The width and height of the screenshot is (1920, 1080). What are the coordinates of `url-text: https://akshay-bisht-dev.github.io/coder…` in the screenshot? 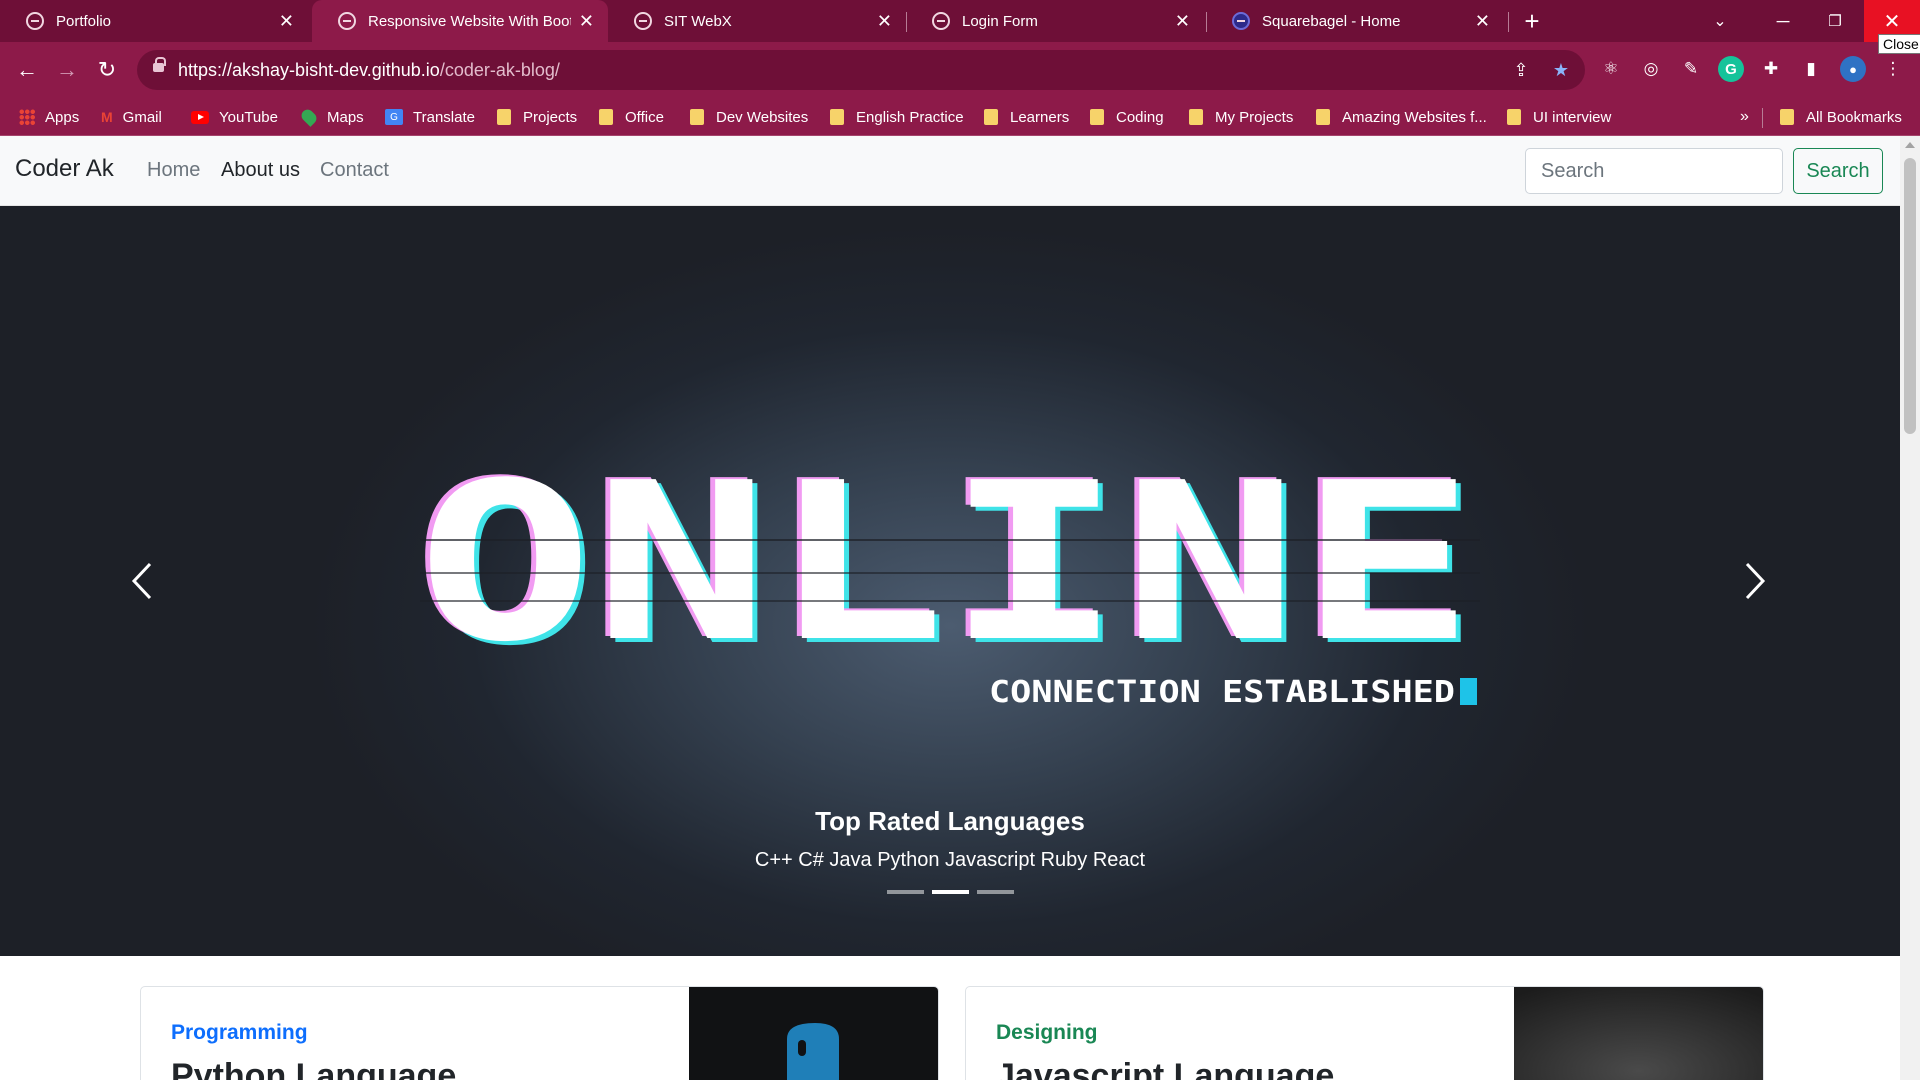 It's located at (369, 70).